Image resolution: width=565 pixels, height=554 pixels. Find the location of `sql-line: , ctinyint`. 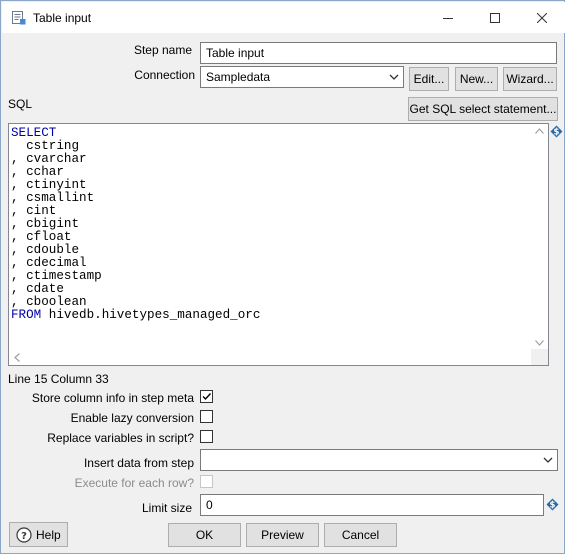

sql-line: , ctinyint is located at coordinates (49, 185).